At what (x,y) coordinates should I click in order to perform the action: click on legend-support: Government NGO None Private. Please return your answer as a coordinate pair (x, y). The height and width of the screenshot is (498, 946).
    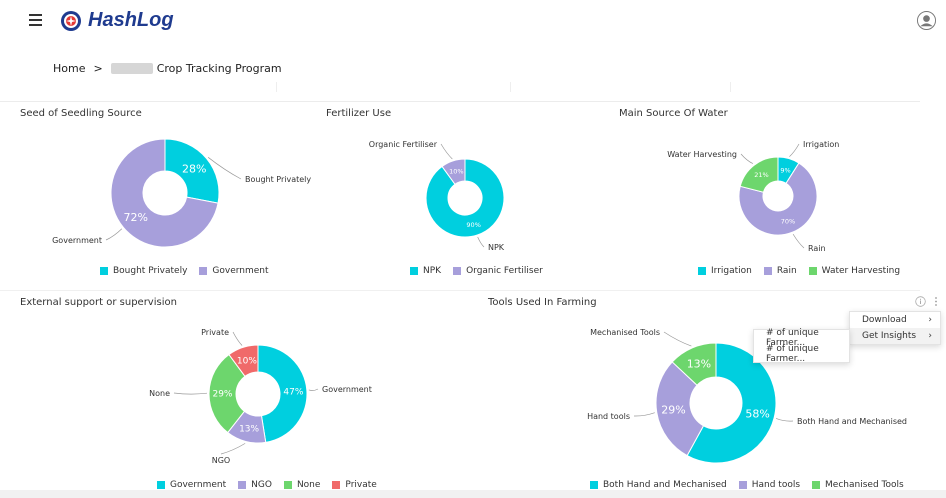
    Looking at the image, I should click on (273, 485).